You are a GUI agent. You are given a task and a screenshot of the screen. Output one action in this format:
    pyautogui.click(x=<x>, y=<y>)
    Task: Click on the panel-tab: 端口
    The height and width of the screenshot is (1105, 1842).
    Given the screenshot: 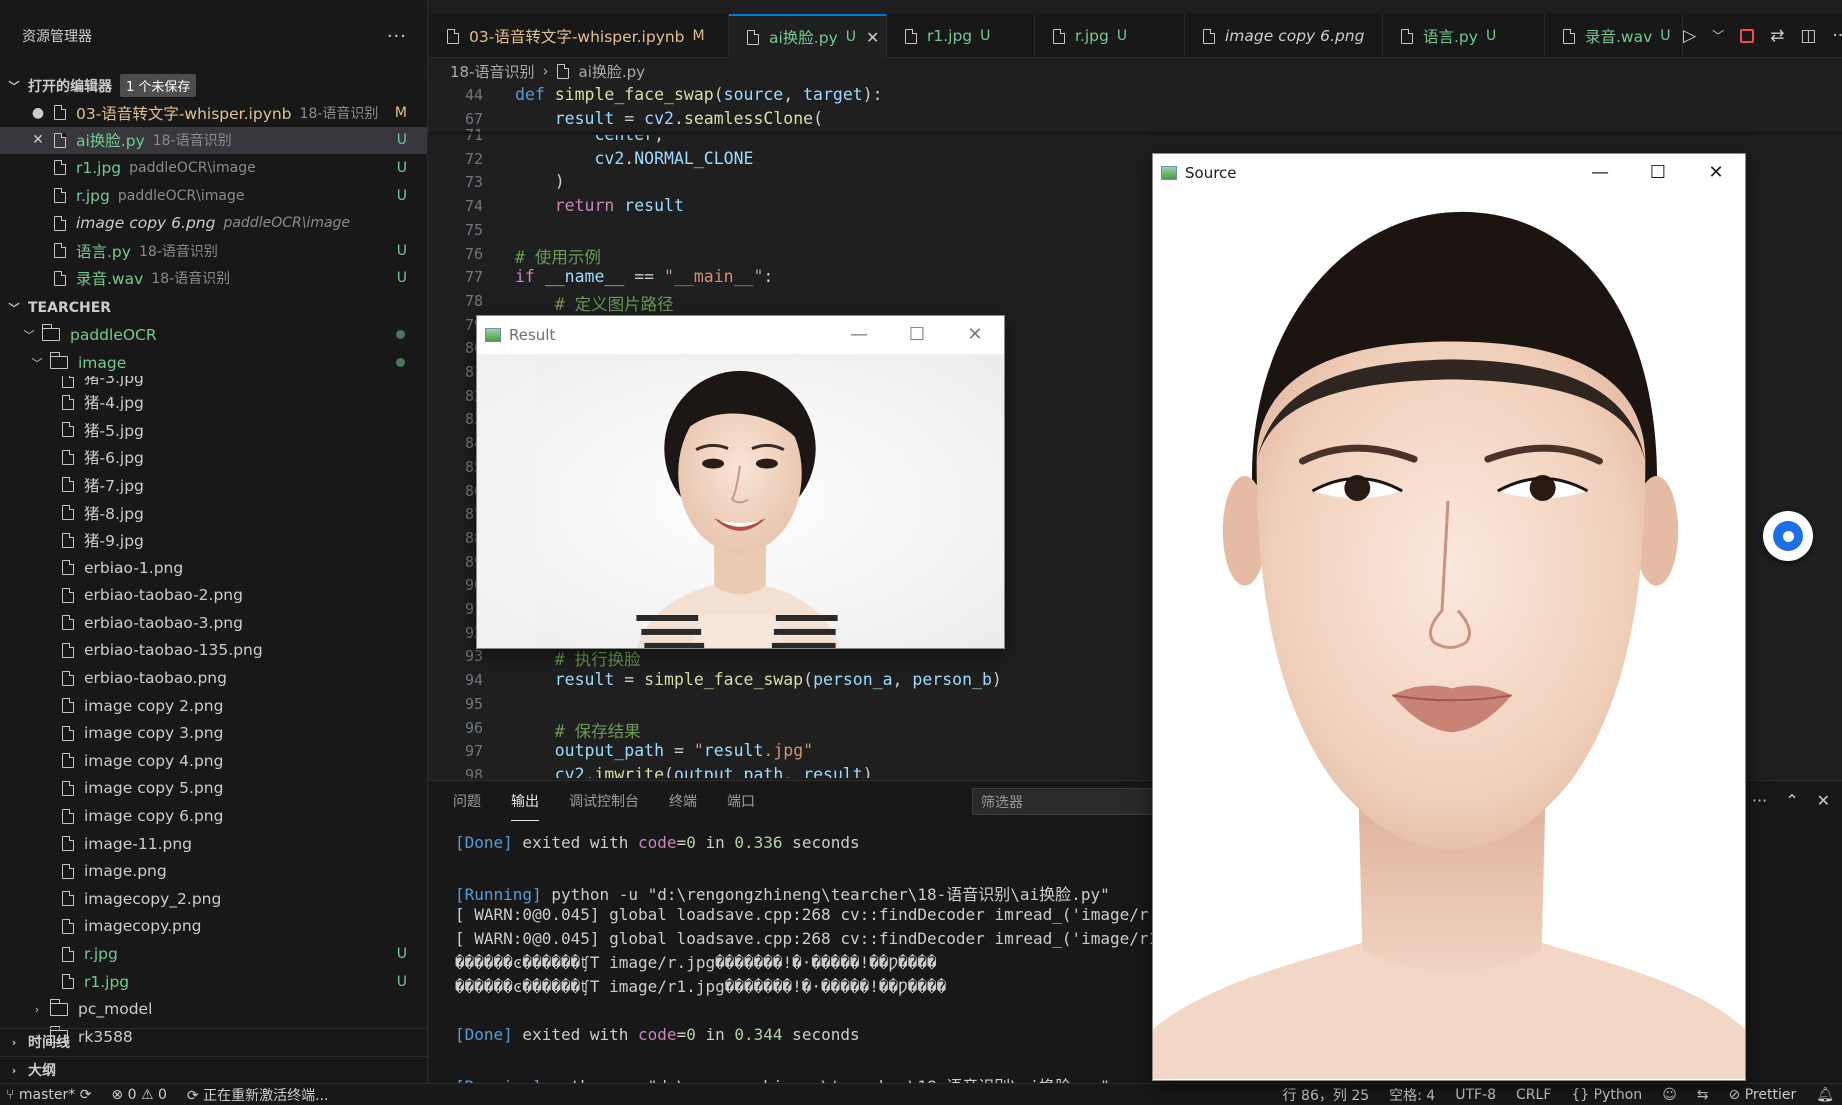 What is the action you would take?
    pyautogui.click(x=741, y=801)
    